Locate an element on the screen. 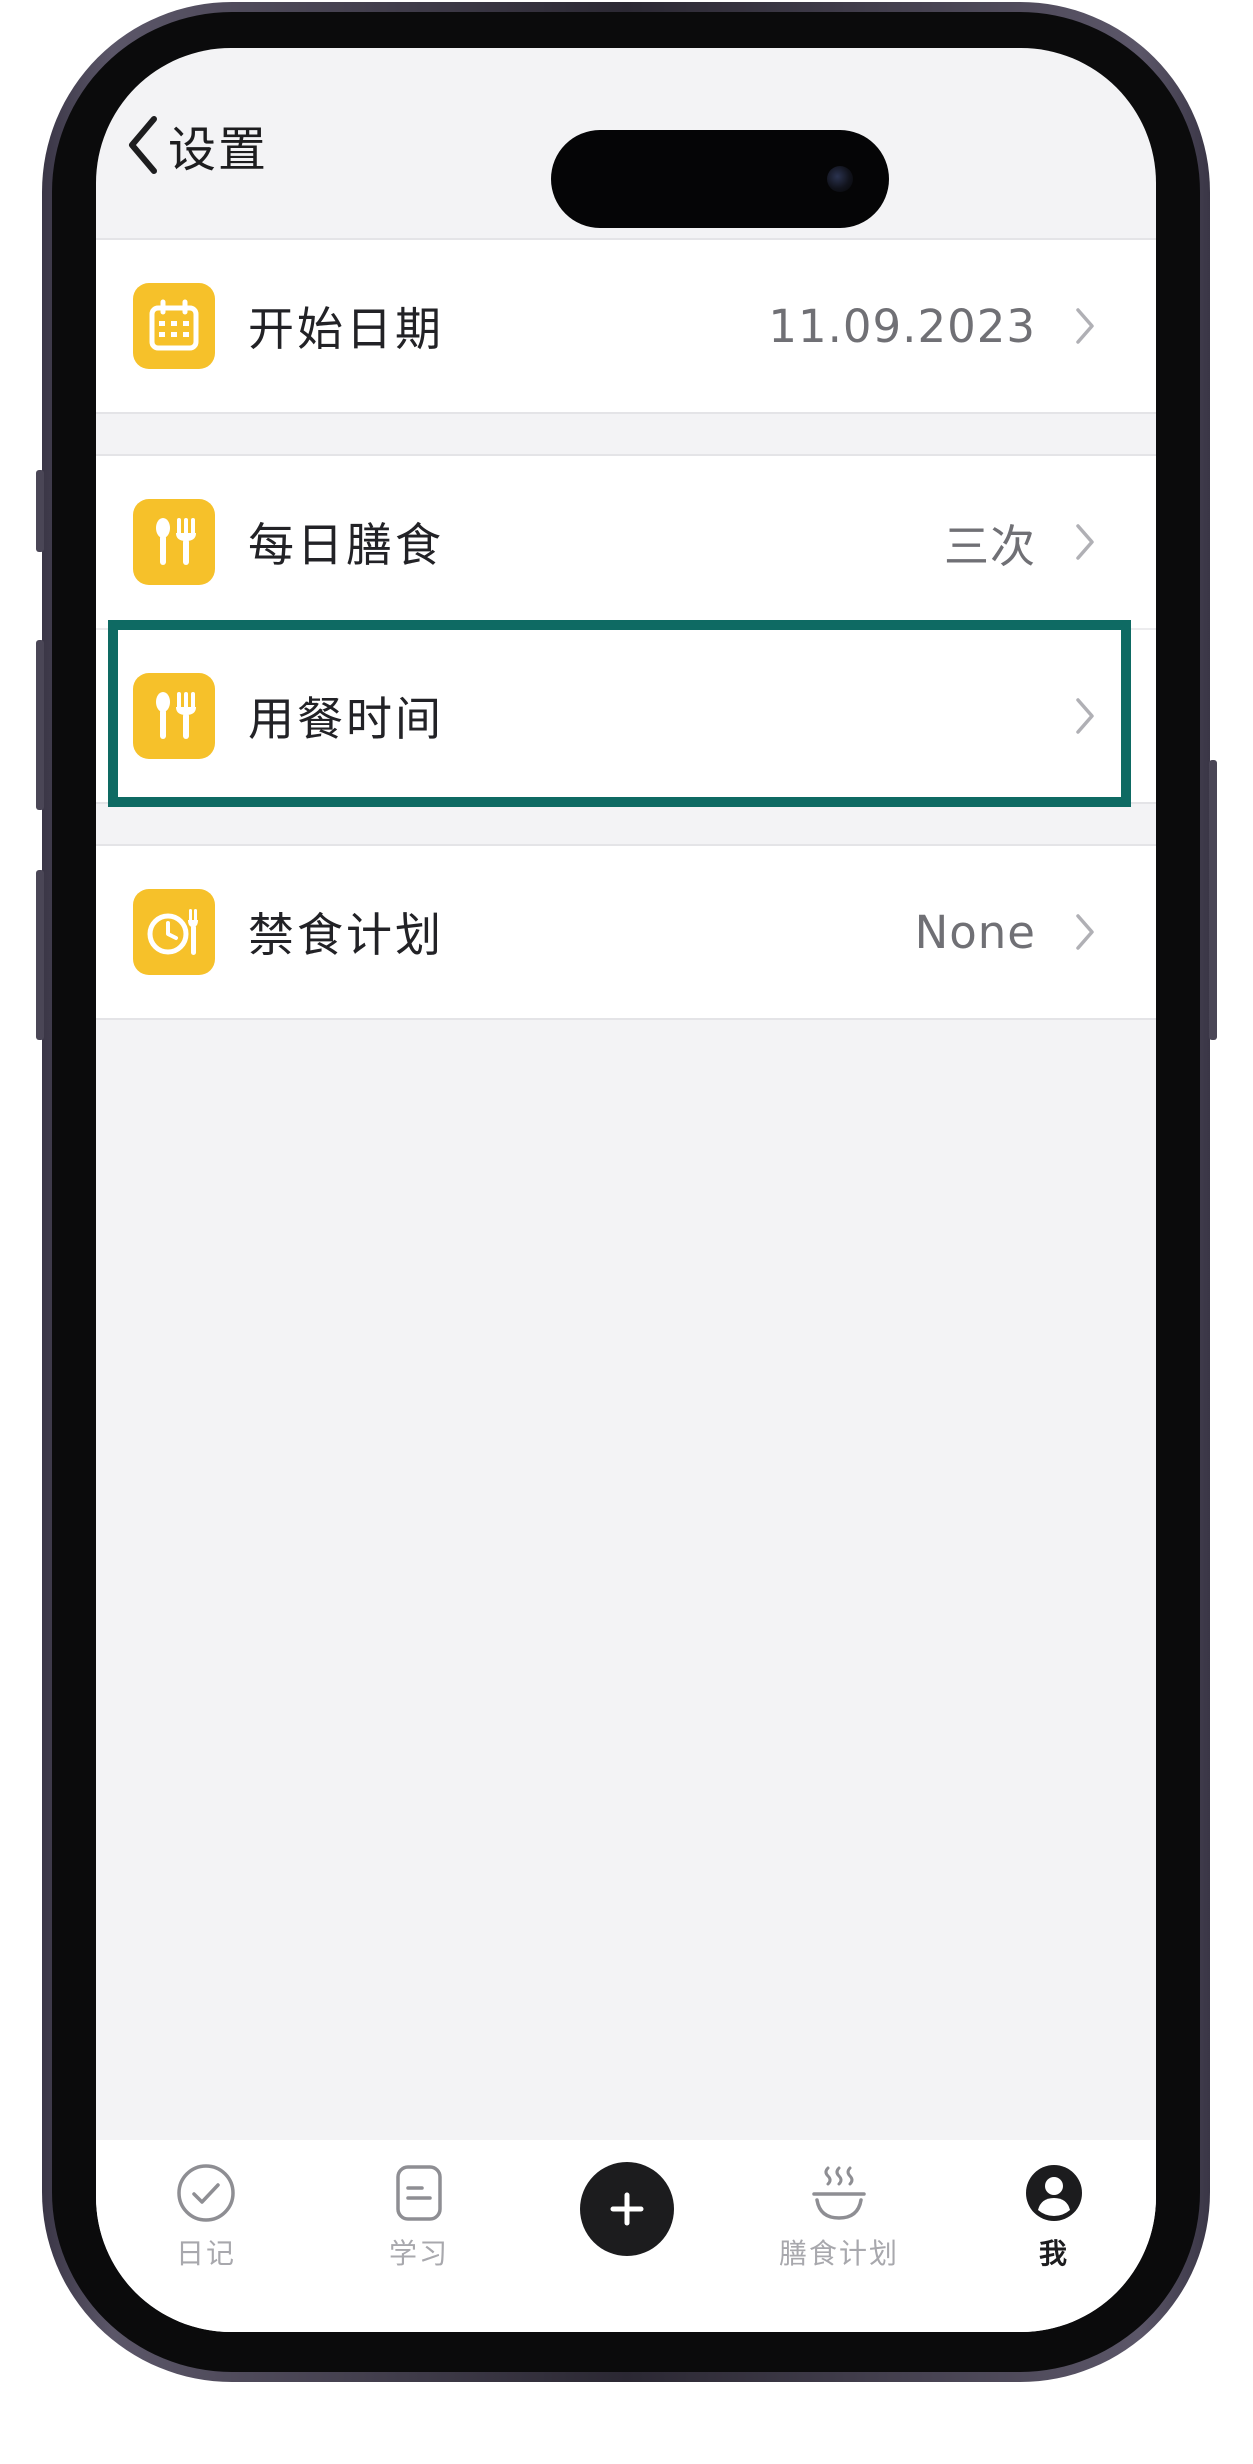  tab-bar: 日记 学习 膳食计划 我 is located at coordinates (626, 2236).